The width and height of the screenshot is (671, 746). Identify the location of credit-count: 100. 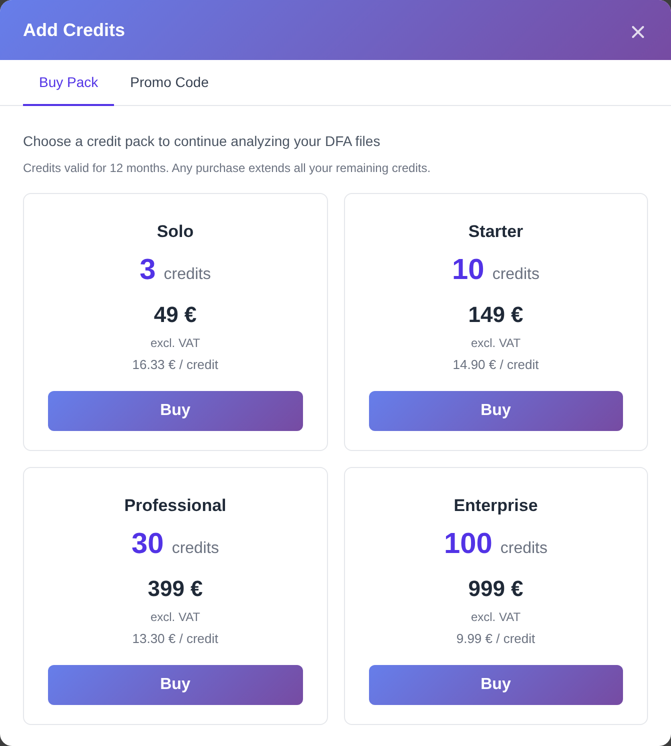
(468, 544).